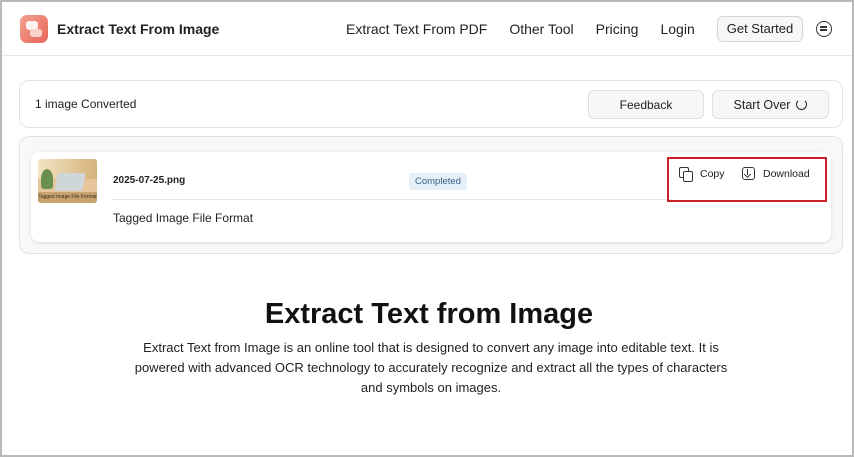 This screenshot has width=854, height=457. What do you see at coordinates (760, 29) in the screenshot?
I see `get-started-button: Get Started` at bounding box center [760, 29].